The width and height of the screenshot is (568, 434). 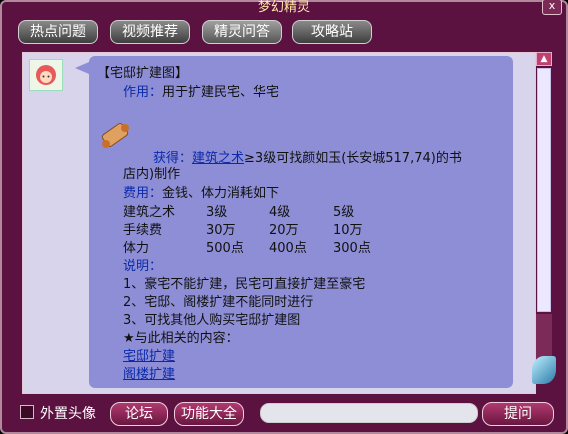 I want to click on table-cell: 400点, so click(x=288, y=248).